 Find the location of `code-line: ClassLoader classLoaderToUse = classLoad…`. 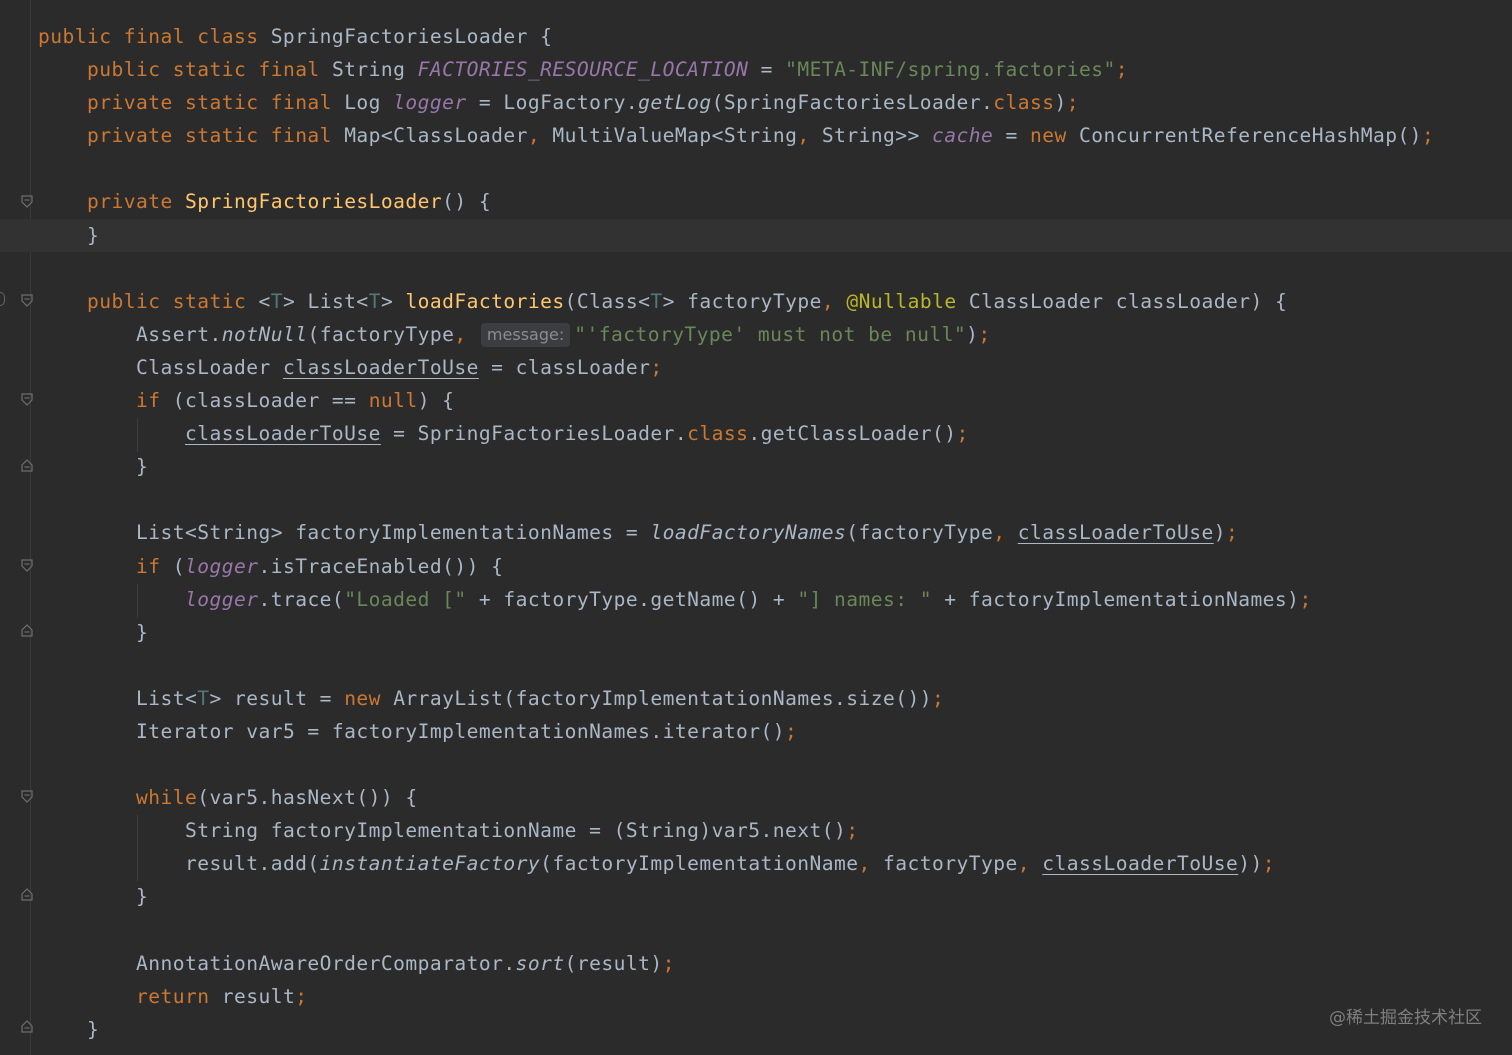

code-line: ClassLoader classLoaderToUse = classLoad… is located at coordinates (775, 367).